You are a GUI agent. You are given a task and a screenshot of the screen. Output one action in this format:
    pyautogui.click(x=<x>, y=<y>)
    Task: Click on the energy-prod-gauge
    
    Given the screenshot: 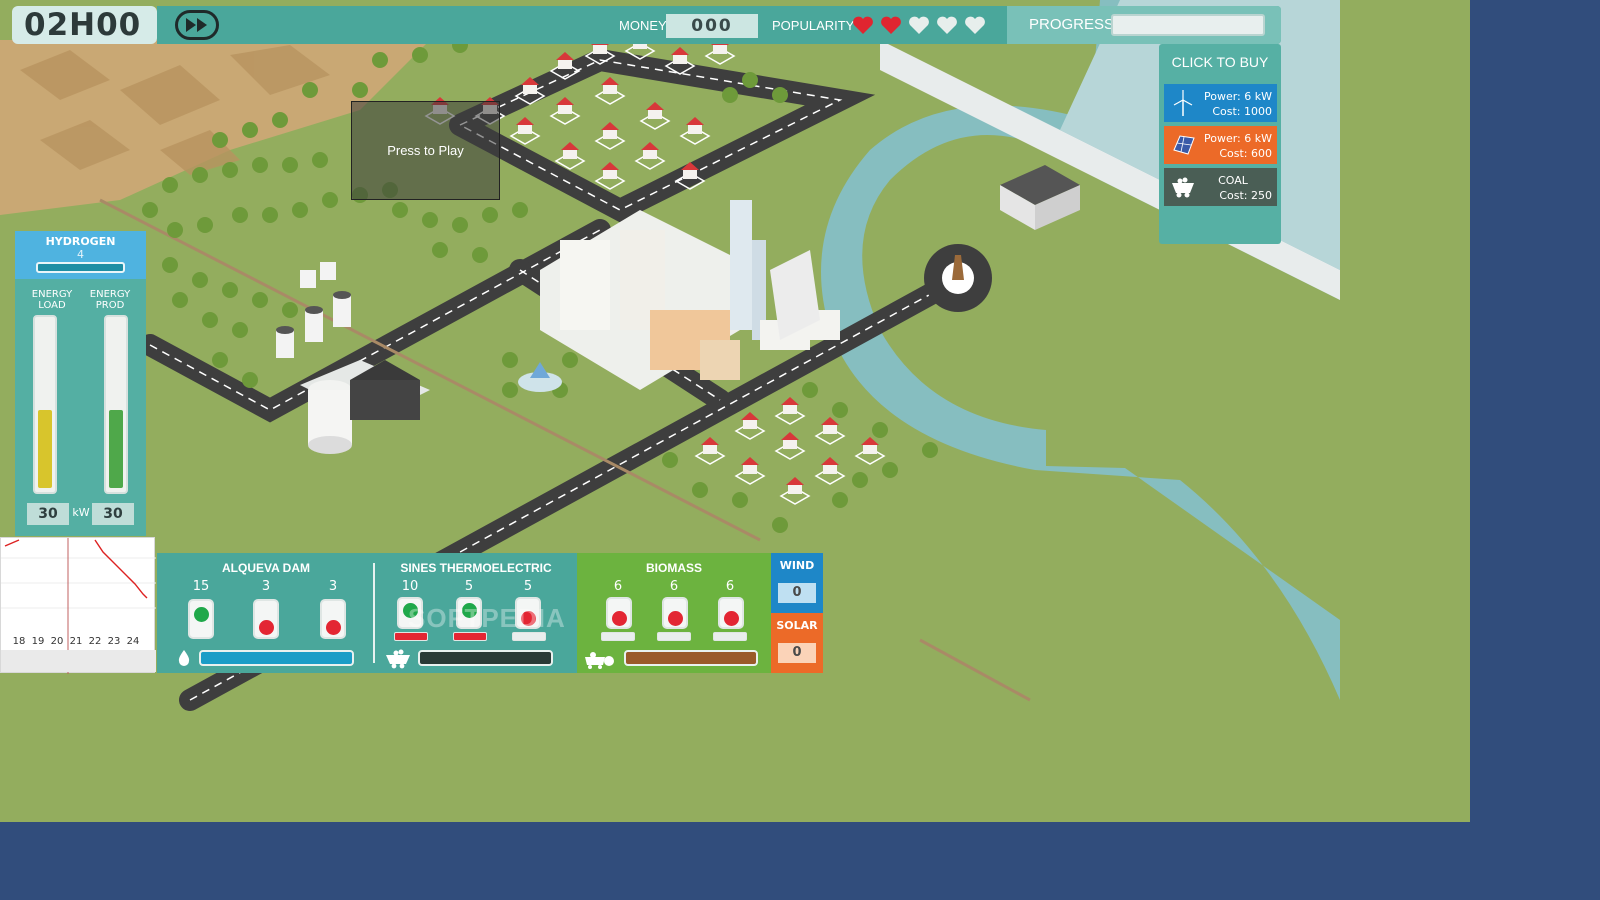 What is the action you would take?
    pyautogui.click(x=116, y=404)
    